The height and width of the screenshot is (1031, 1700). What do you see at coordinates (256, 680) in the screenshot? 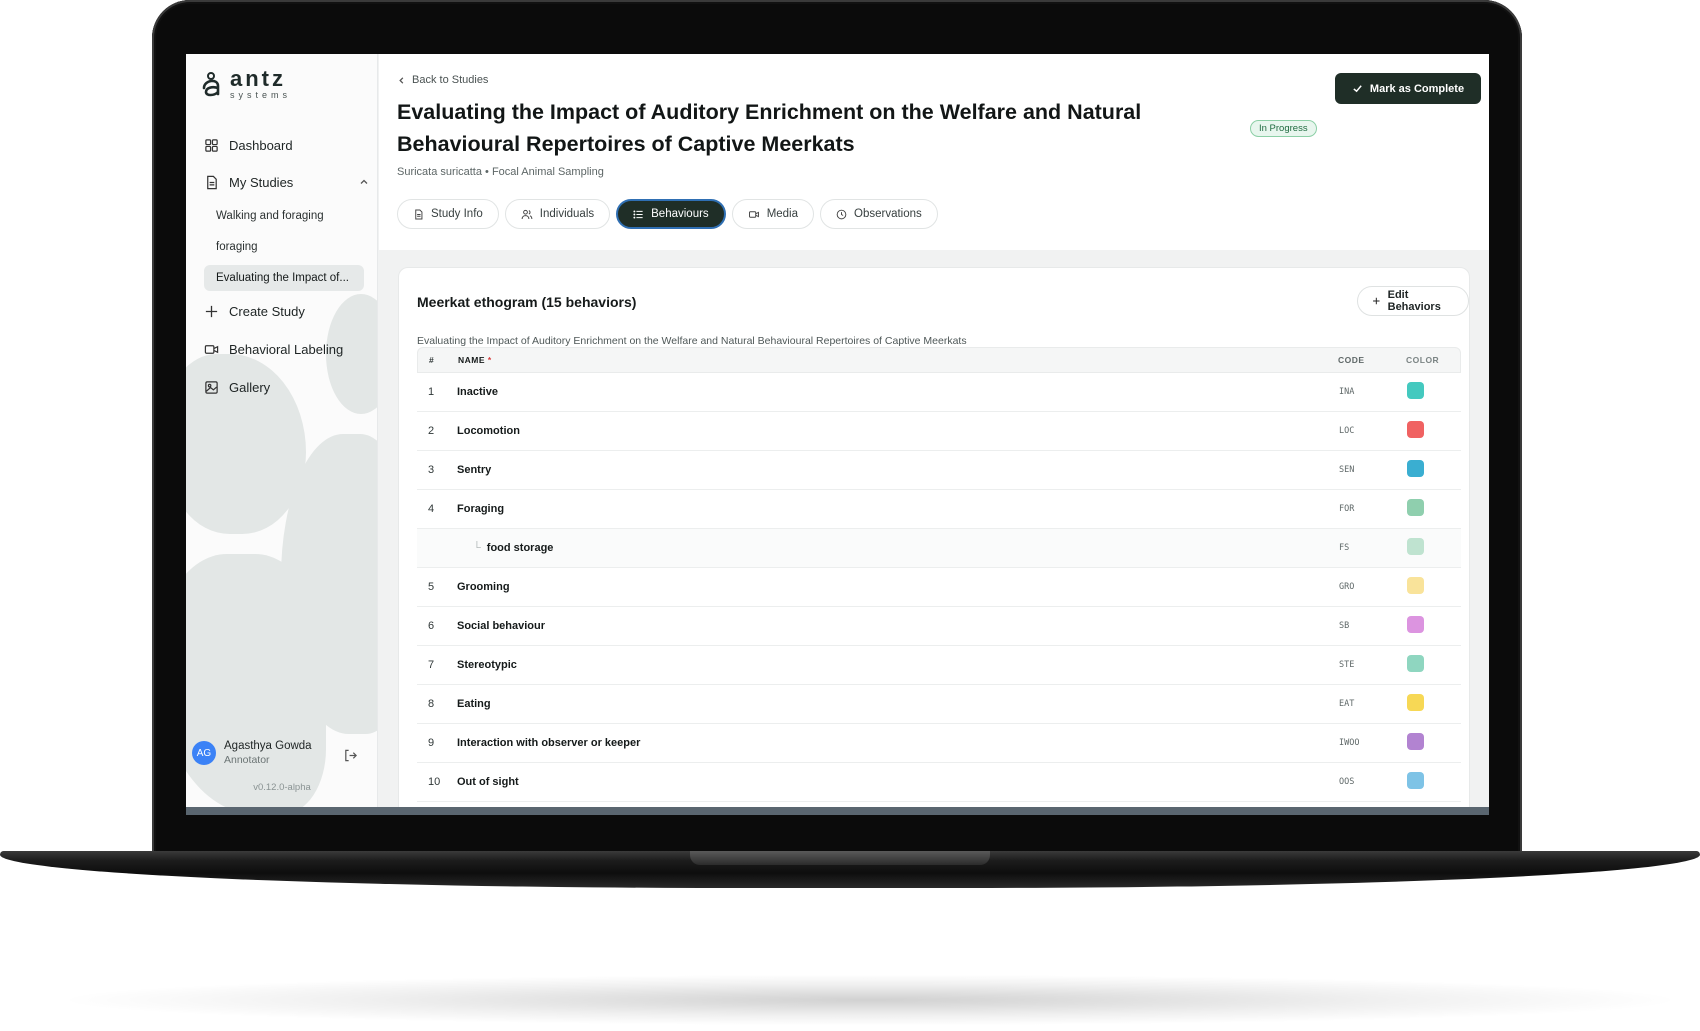
I see `decor-blob` at bounding box center [256, 680].